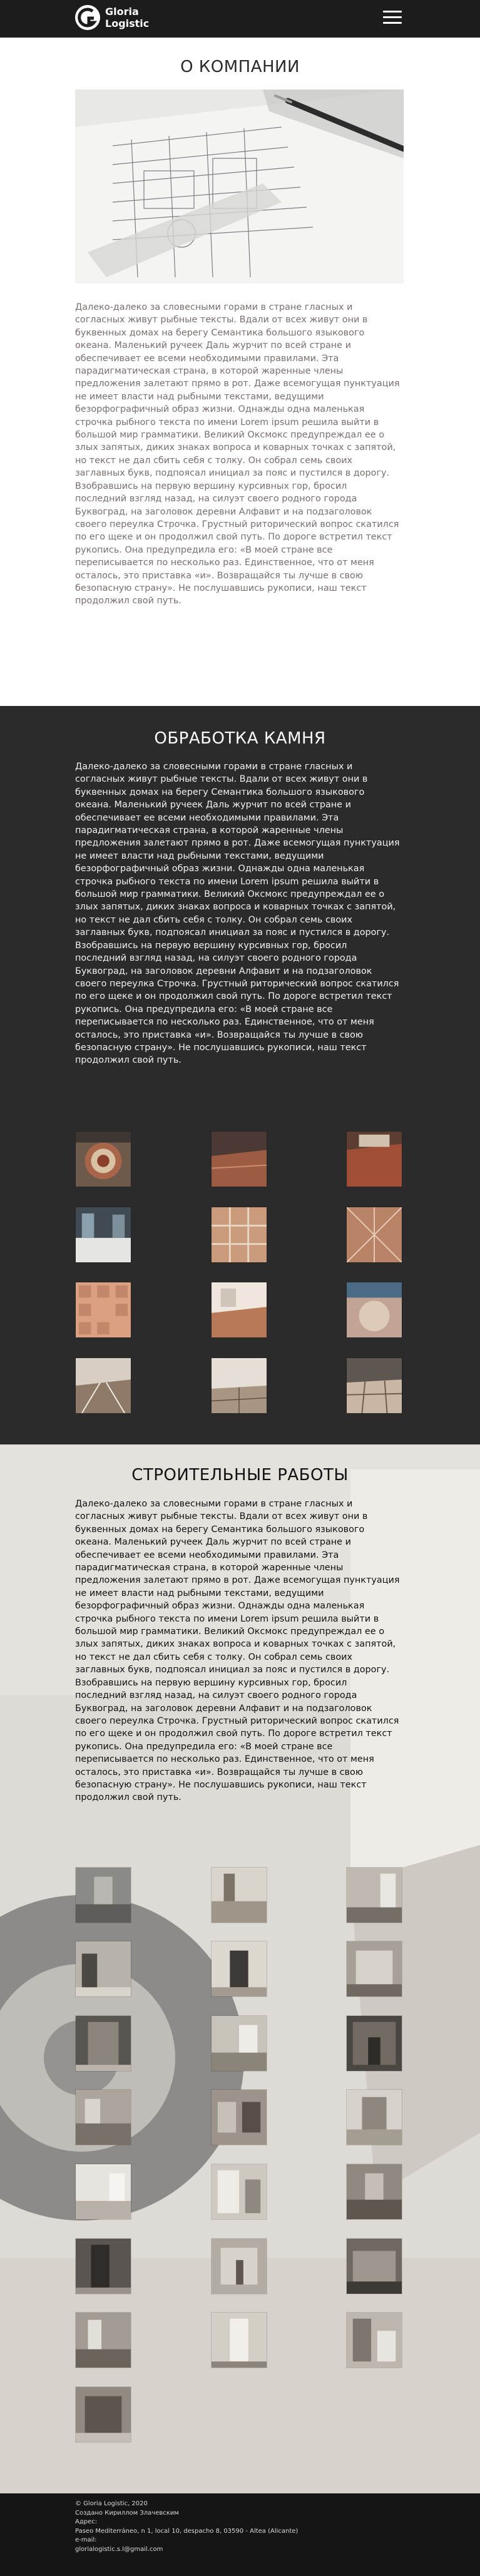 The width and height of the screenshot is (480, 2576). What do you see at coordinates (240, 19) in the screenshot?
I see `site-header: Gloria Logistic` at bounding box center [240, 19].